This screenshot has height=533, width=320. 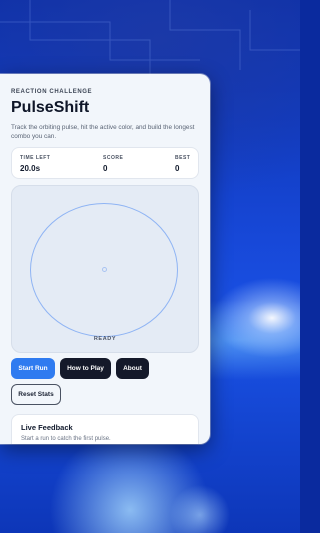 I want to click on stat-best: BEST 0, so click(x=182, y=164).